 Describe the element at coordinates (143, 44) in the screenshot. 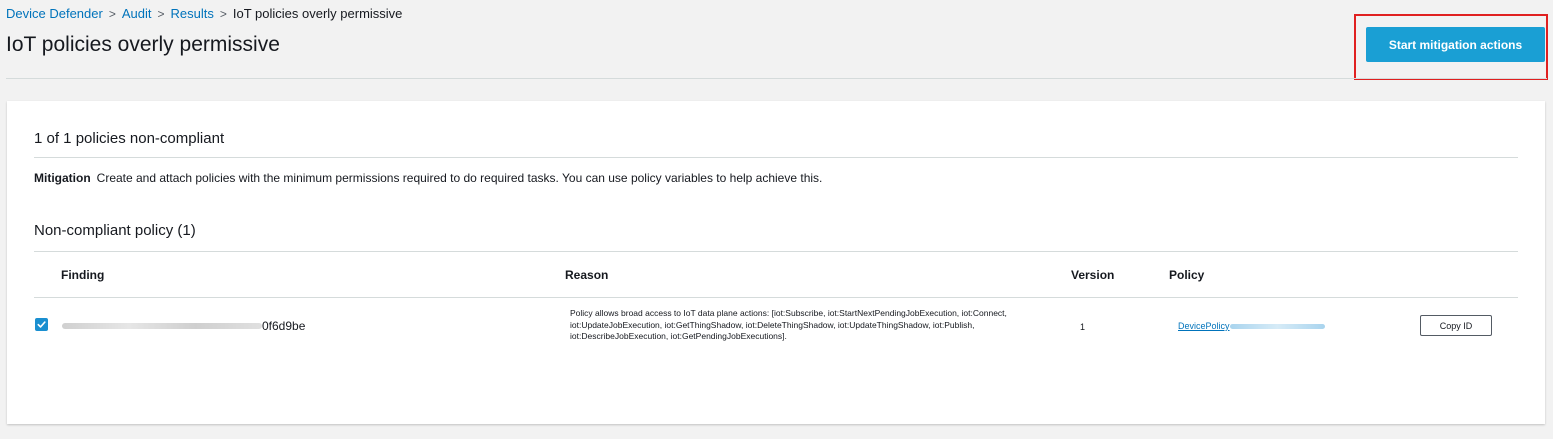

I see `page-title: IoT policies overly permissive` at that location.